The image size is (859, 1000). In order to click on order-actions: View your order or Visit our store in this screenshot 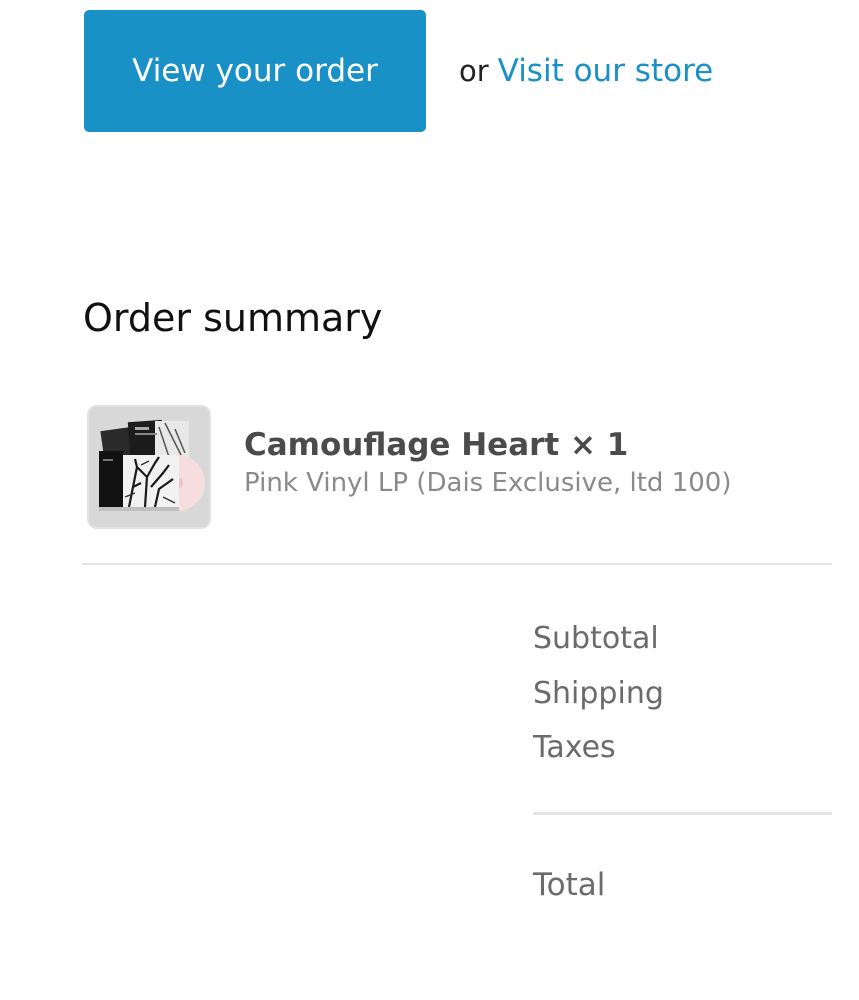, I will do `click(398, 71)`.